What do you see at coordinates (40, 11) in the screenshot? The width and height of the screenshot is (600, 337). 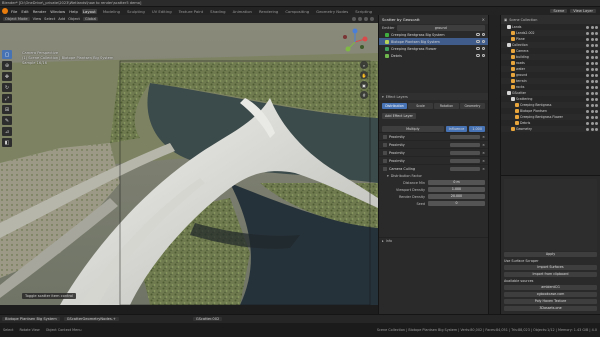 I see `menu-render: Render` at bounding box center [40, 11].